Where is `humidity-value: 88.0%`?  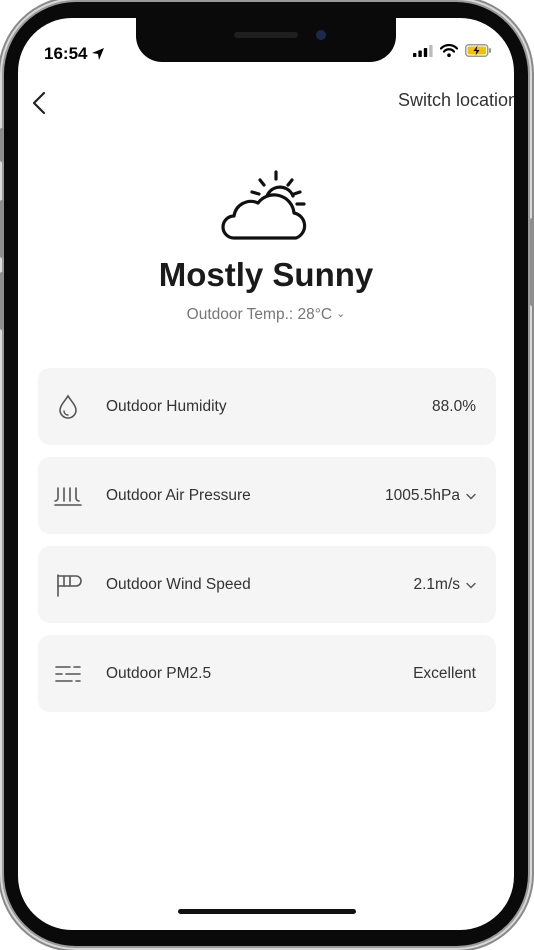 humidity-value: 88.0% is located at coordinates (454, 406).